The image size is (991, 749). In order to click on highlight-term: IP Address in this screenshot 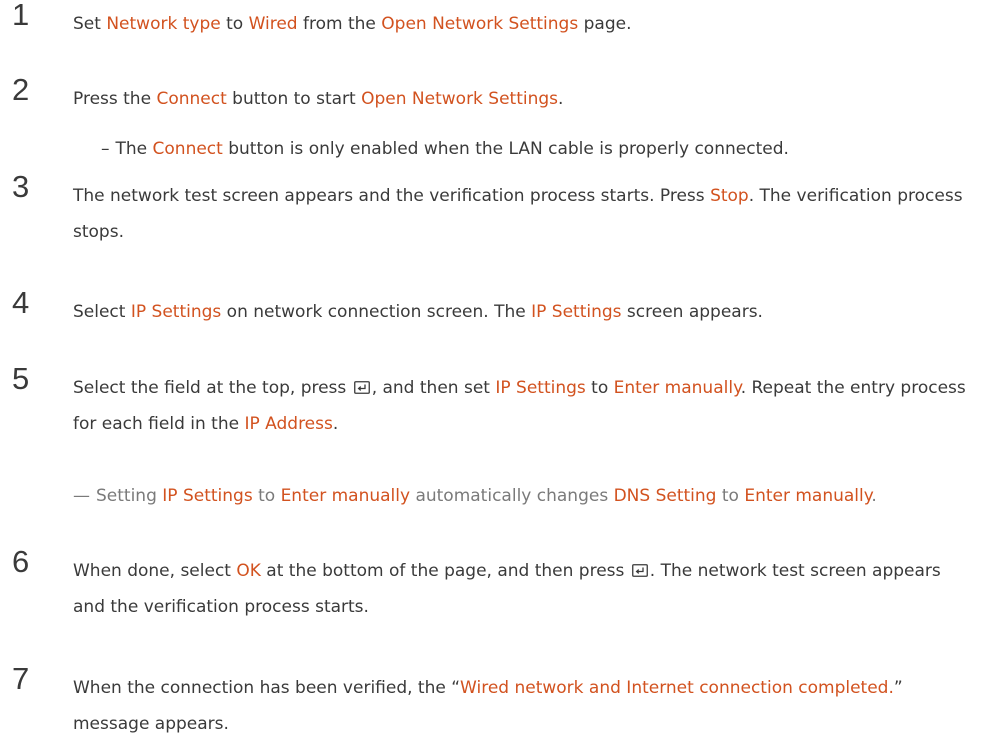, I will do `click(288, 424)`.